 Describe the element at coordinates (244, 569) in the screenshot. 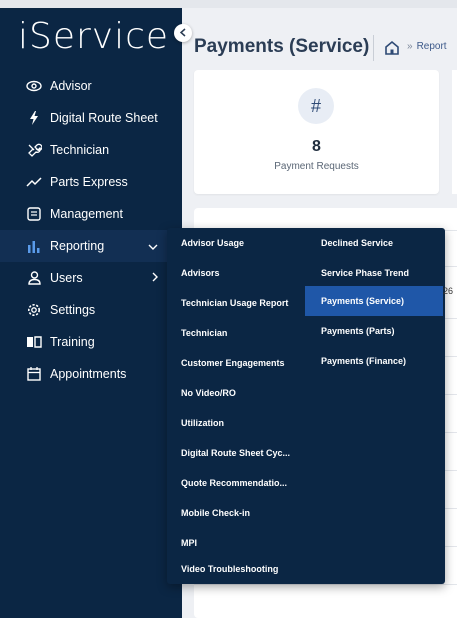

I see `menu-item-video-troubleshooting: Video Troubleshooting` at that location.